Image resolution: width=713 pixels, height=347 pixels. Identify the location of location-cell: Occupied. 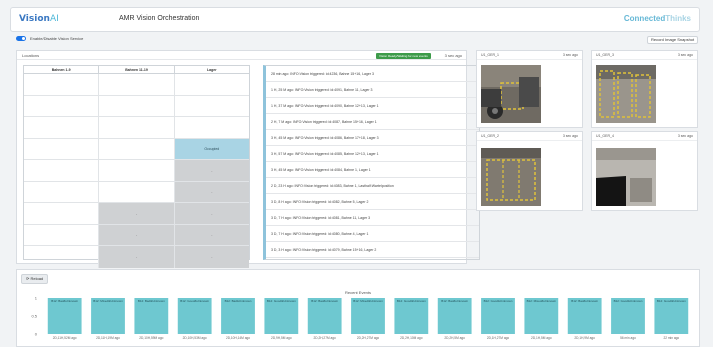
(211, 148).